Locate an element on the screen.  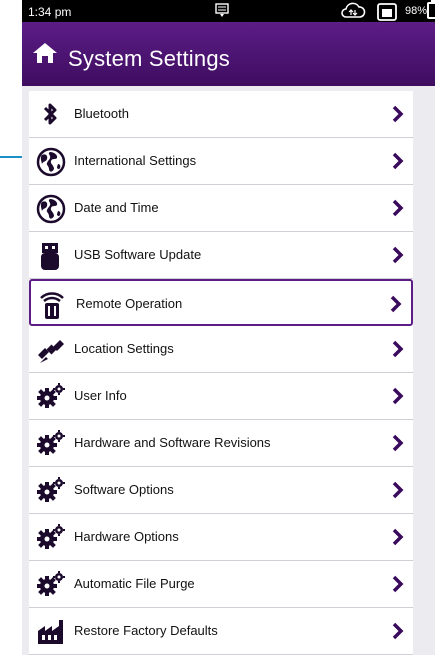
settings-item-location: Location Settings is located at coordinates (221, 349).